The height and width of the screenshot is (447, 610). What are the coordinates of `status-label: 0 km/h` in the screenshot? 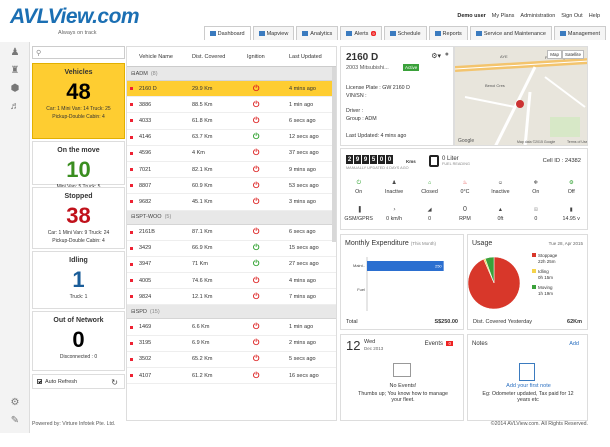 It's located at (394, 219).